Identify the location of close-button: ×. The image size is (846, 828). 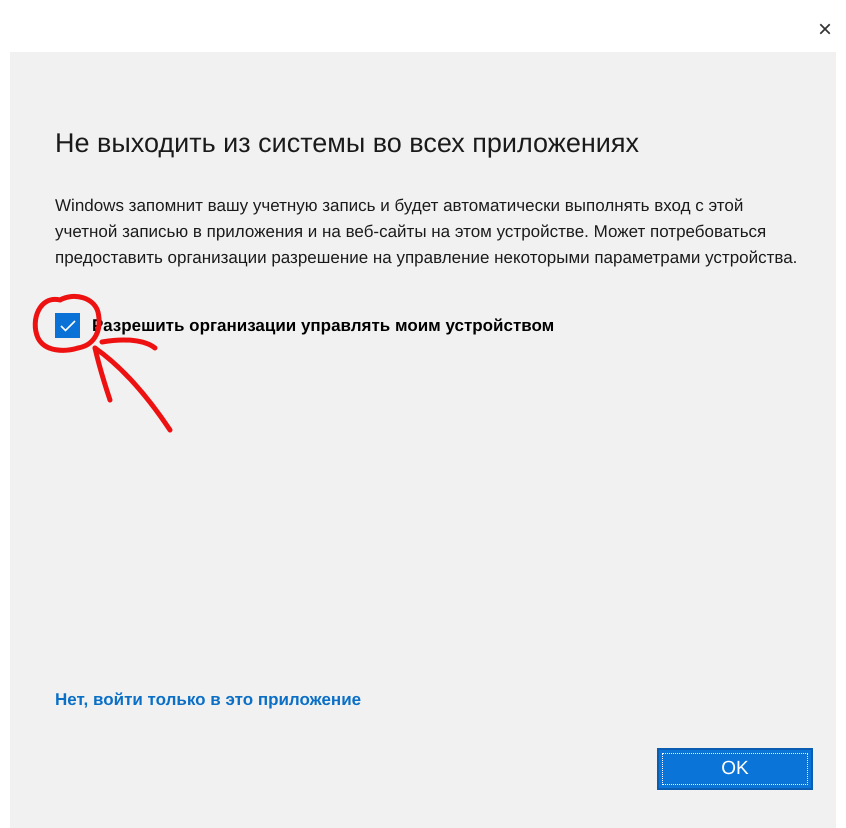
(825, 30).